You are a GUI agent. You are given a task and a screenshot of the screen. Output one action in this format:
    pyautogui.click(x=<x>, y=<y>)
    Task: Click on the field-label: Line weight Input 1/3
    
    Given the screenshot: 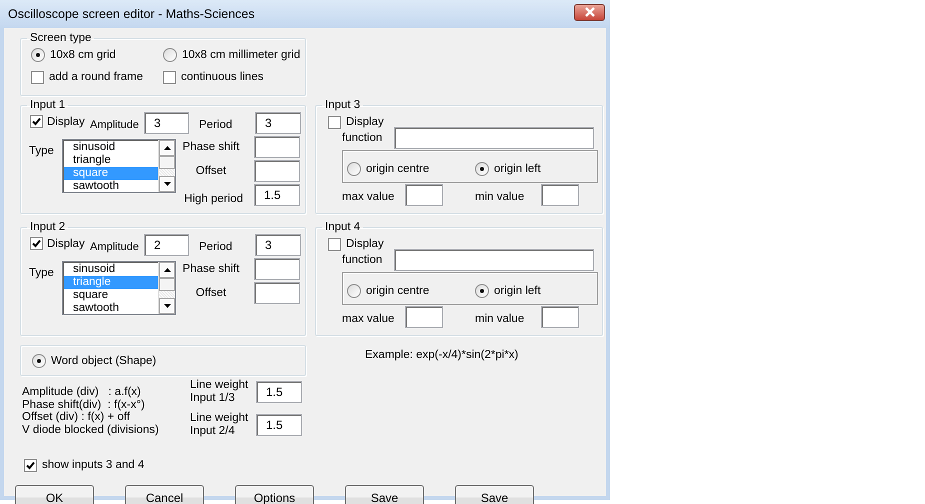 What is the action you would take?
    pyautogui.click(x=220, y=392)
    